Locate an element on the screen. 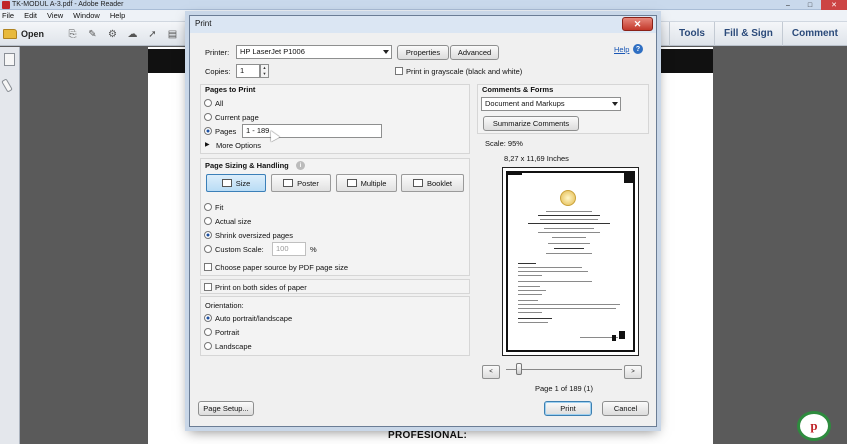  preview-paper-size: 8,27 x 11,69 Inches is located at coordinates (536, 158).